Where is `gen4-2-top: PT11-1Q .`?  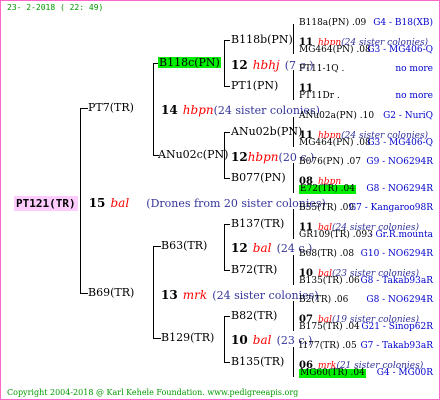 gen4-2-top: PT11-1Q . is located at coordinates (321, 69).